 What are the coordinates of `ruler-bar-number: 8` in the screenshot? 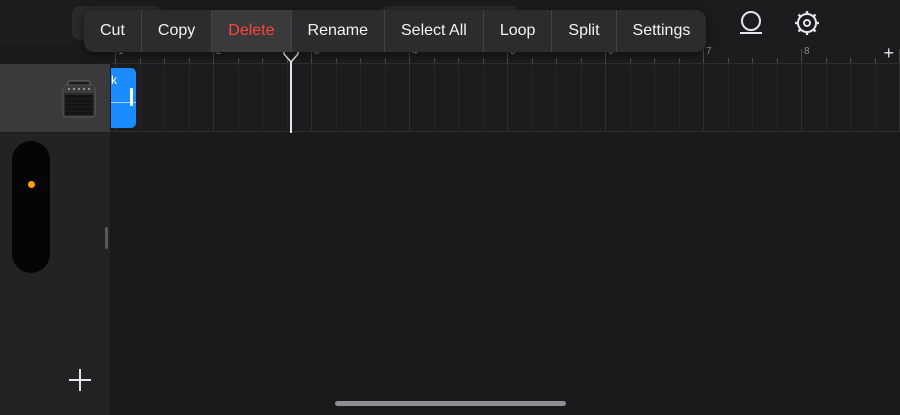 It's located at (807, 51).